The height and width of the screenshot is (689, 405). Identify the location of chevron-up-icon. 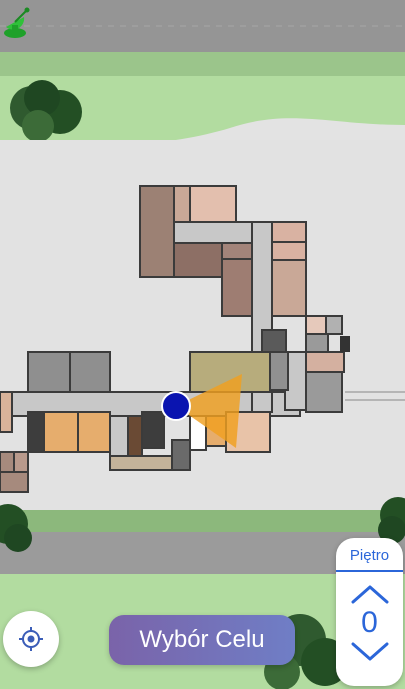
(369, 594).